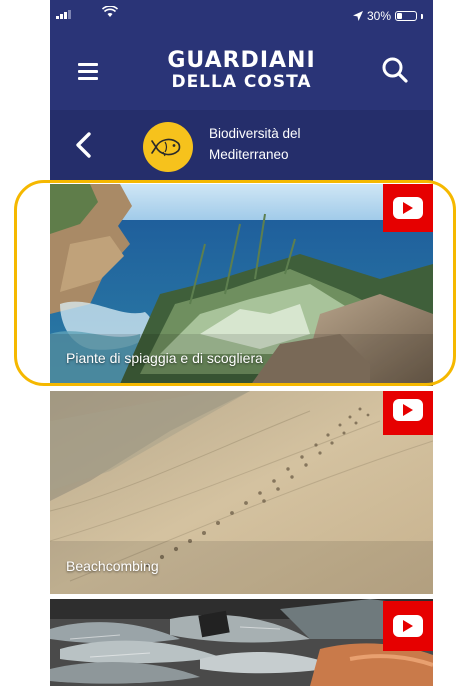 The image size is (459, 686). What do you see at coordinates (63, 14) in the screenshot?
I see `signal-icon` at bounding box center [63, 14].